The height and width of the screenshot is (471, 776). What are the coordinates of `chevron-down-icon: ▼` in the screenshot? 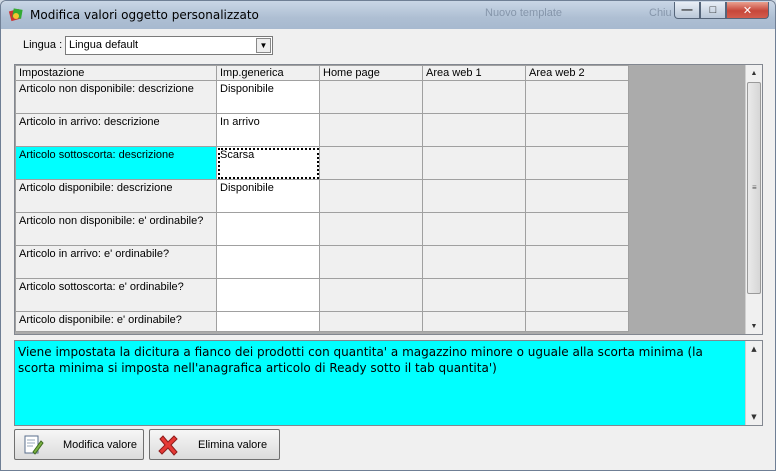 It's located at (263, 45).